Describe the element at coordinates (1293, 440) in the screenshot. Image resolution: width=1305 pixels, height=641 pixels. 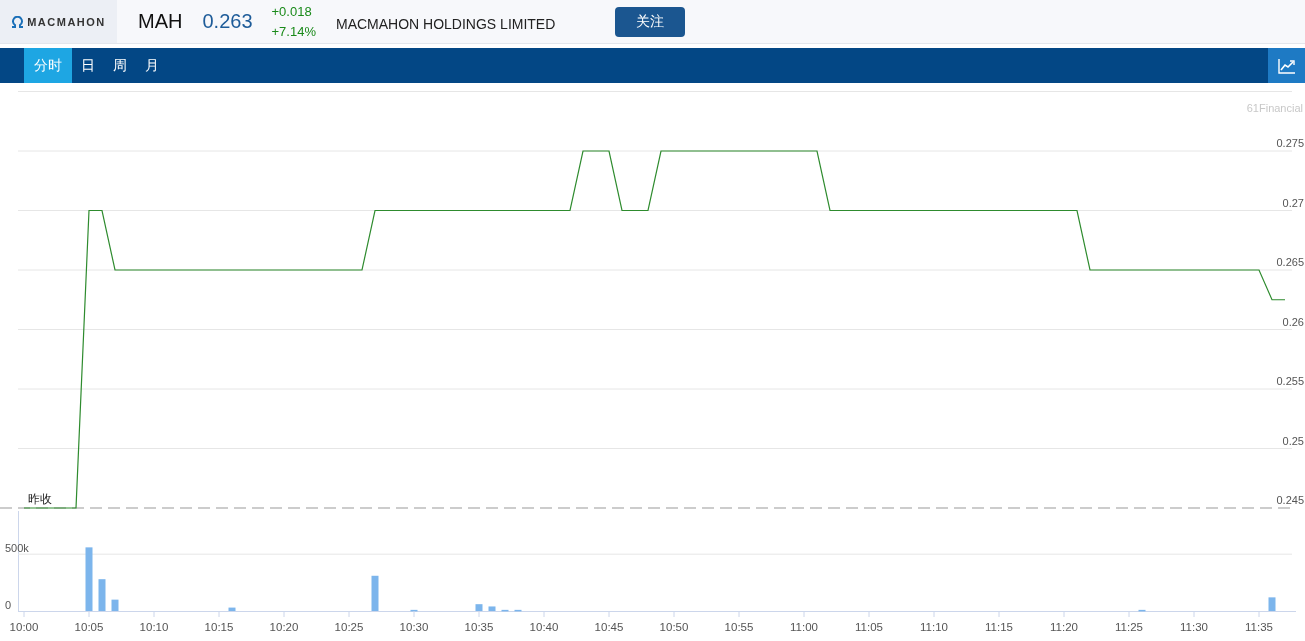
I see `price-axis-label: 0.25` at that location.